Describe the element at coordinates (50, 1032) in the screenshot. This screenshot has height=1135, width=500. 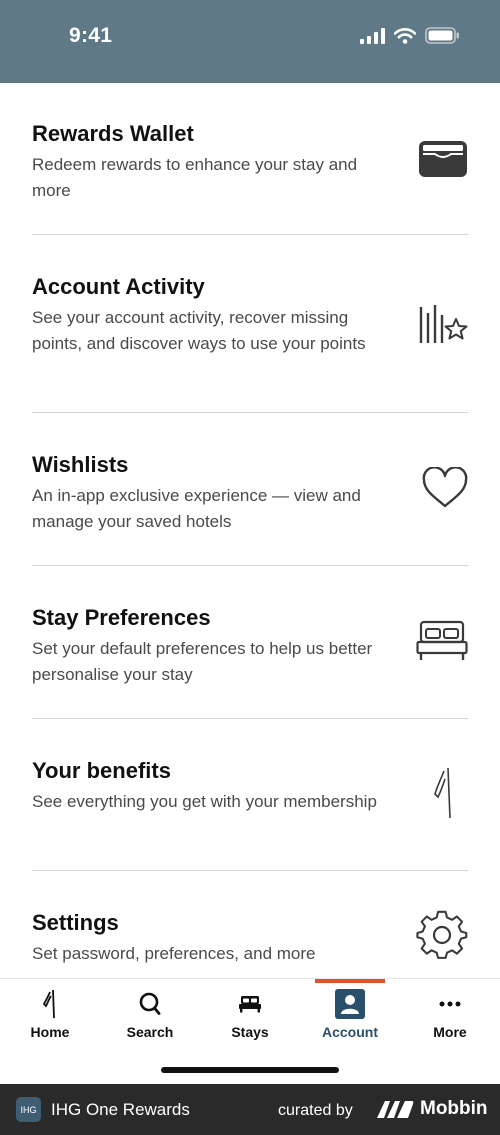
I see `tab-label: Home` at that location.